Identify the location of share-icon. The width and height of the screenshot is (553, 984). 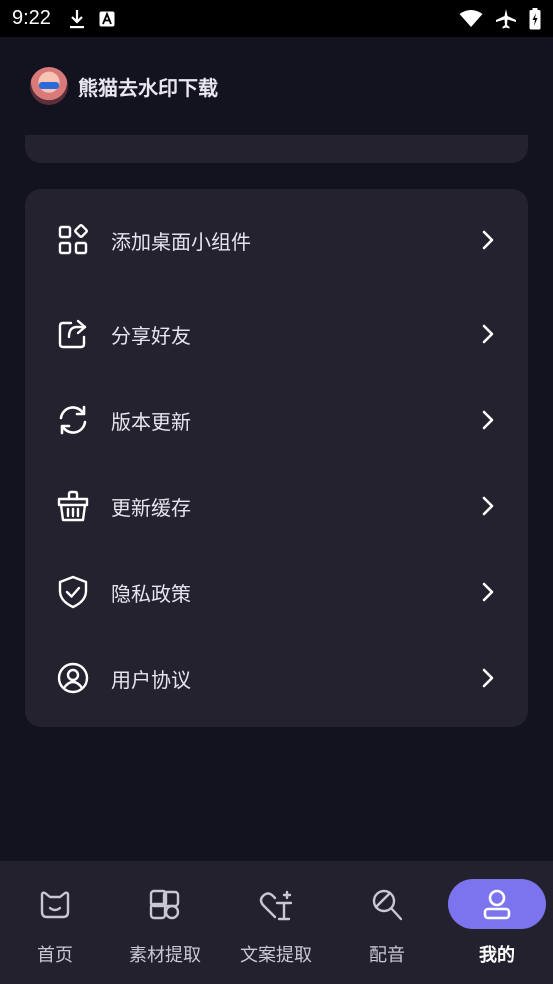
(73, 334).